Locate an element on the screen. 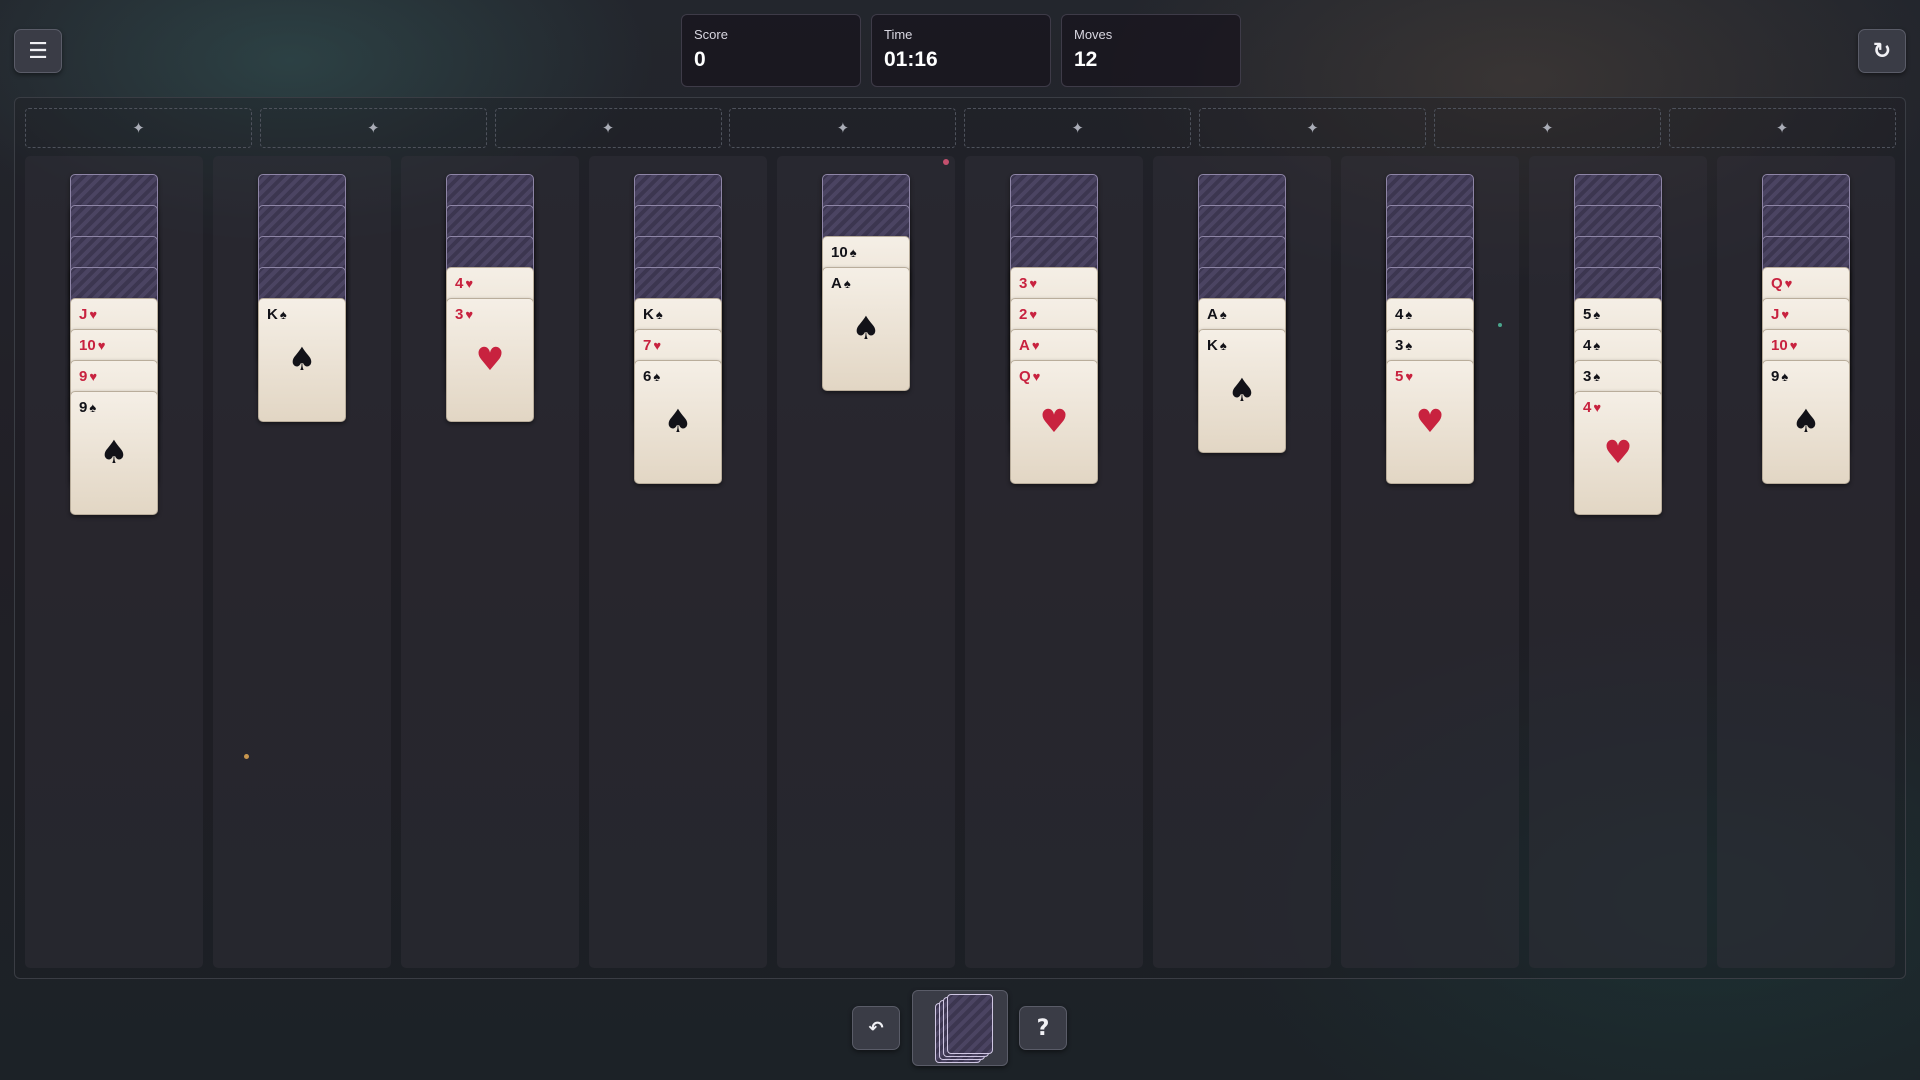 The height and width of the screenshot is (1080, 1920). card: 6 ♠ ♠ is located at coordinates (678, 422).